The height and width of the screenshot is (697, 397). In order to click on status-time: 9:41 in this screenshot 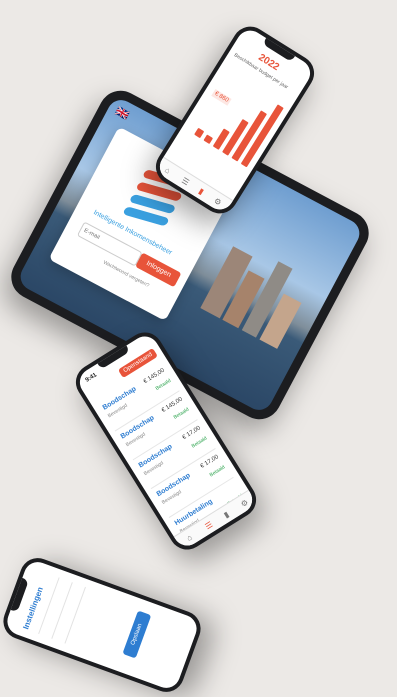, I will do `click(91, 378)`.